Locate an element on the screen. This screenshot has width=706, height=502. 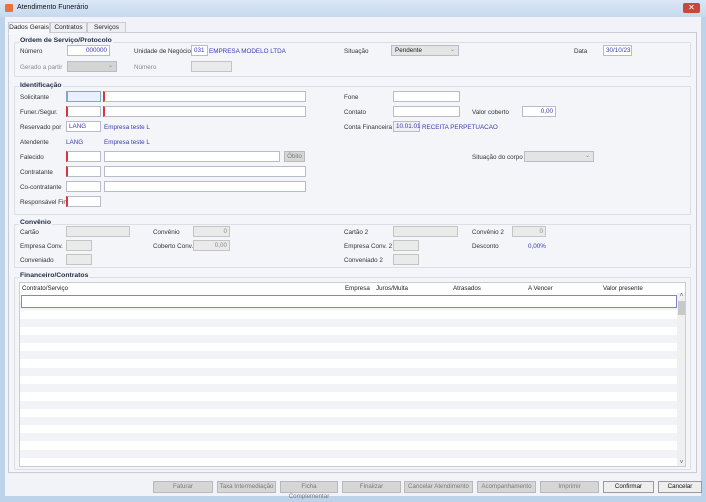
funer-name-field is located at coordinates (204, 111).